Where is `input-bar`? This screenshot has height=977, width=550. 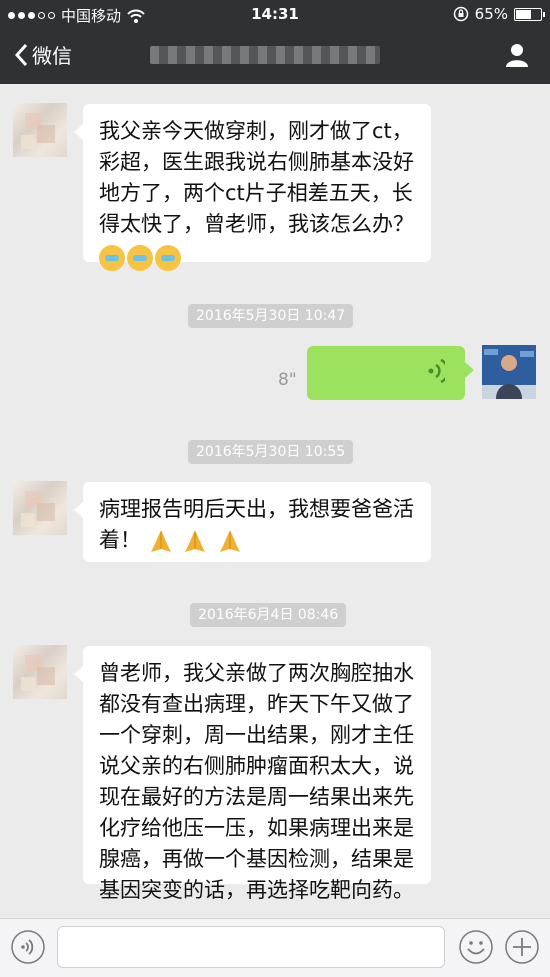 input-bar is located at coordinates (275, 947).